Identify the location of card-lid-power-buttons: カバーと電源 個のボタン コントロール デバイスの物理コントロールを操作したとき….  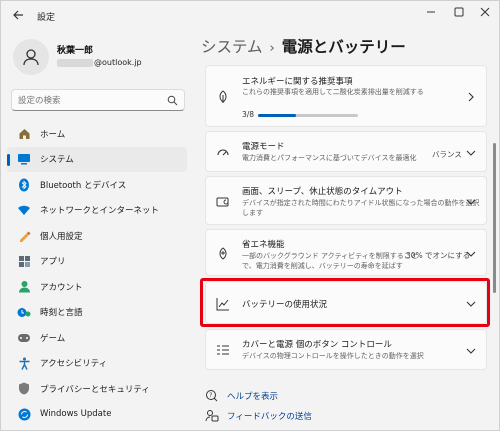
(346, 349).